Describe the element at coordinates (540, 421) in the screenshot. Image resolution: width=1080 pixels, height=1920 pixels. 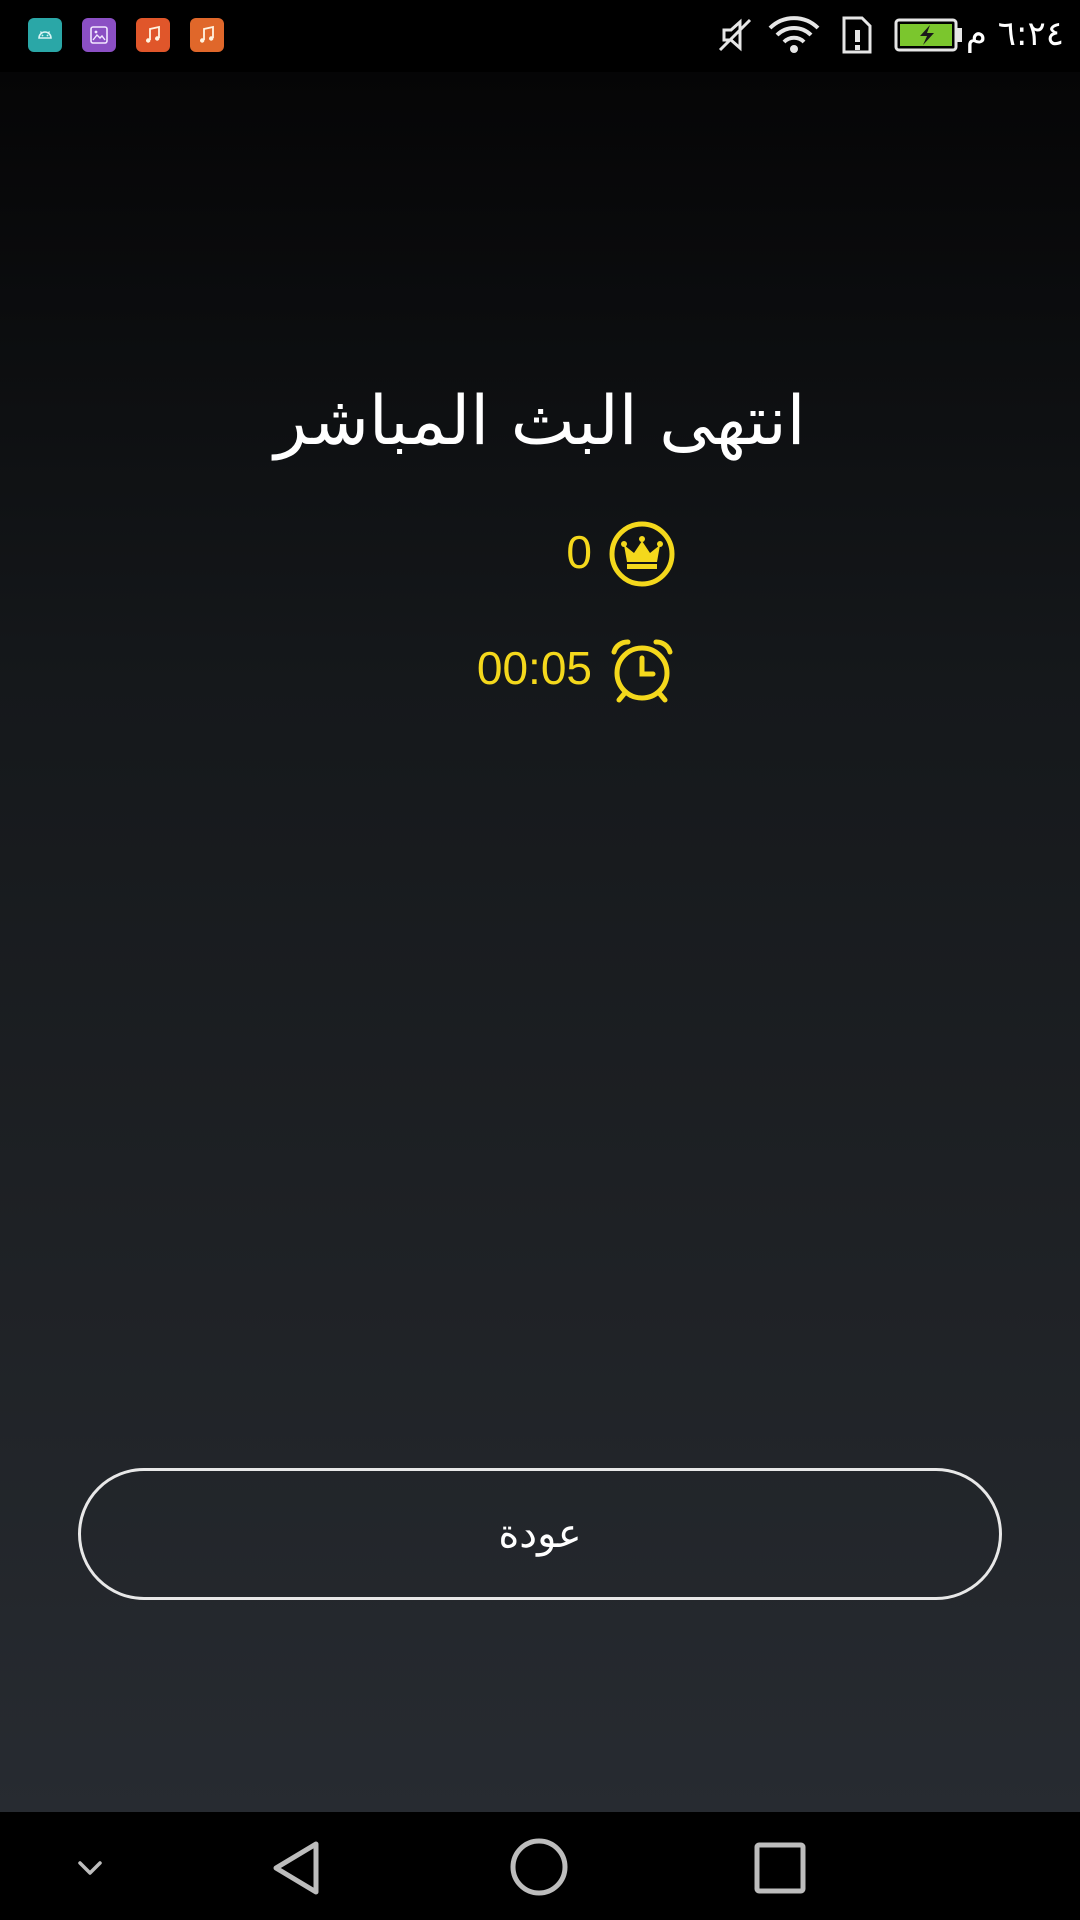
I see `page-title: انتهى البث المباشر` at that location.